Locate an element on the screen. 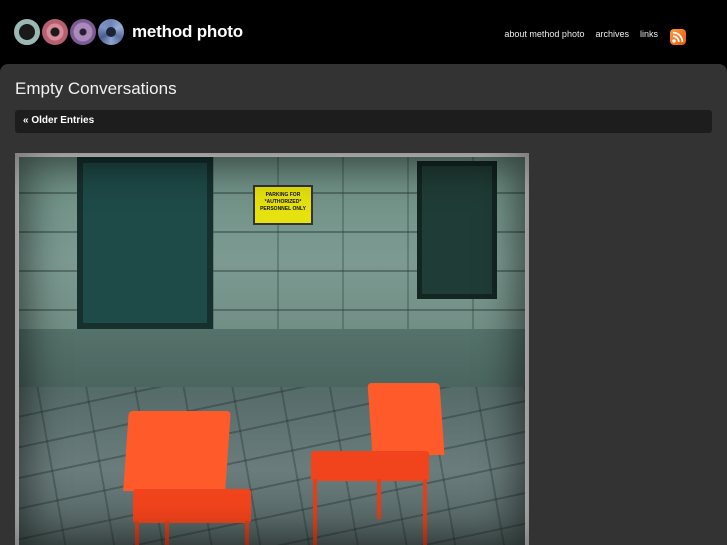  post-navigation-bar: « Older Entries is located at coordinates (363, 121).